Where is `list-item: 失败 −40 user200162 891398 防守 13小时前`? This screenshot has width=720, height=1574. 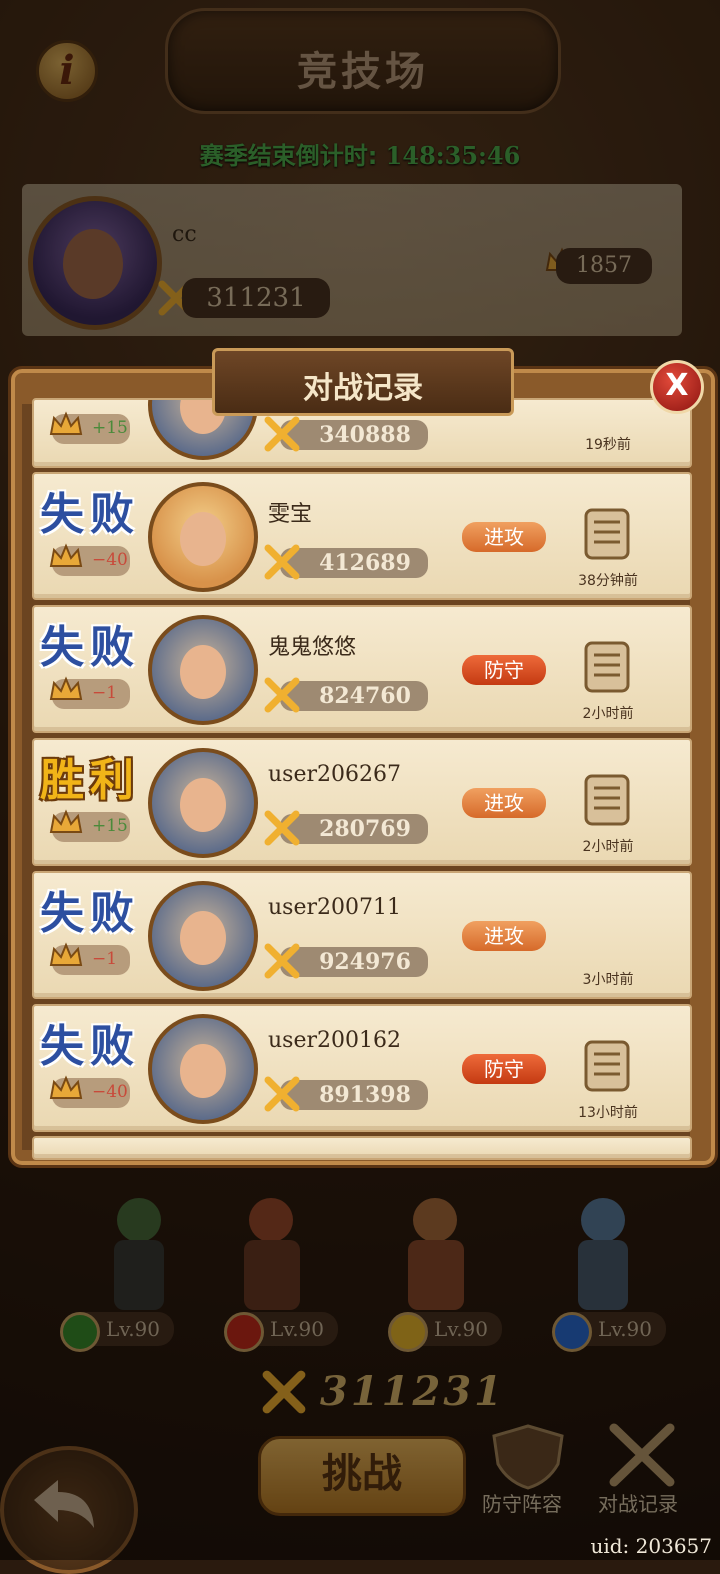 list-item: 失败 −40 user200162 891398 防守 13小时前 is located at coordinates (362, 1068).